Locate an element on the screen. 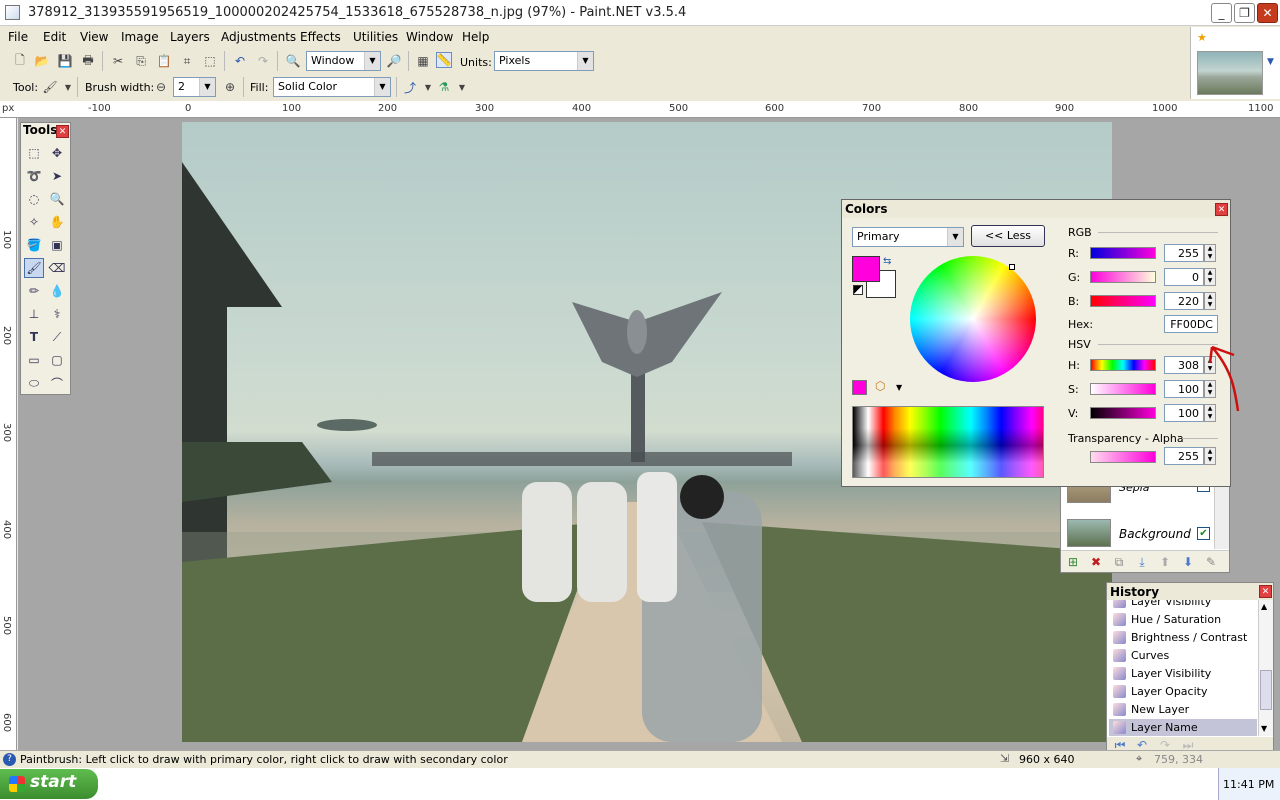 The width and height of the screenshot is (1280, 800). blue-spinner: ▲ ▼ is located at coordinates (1210, 301).